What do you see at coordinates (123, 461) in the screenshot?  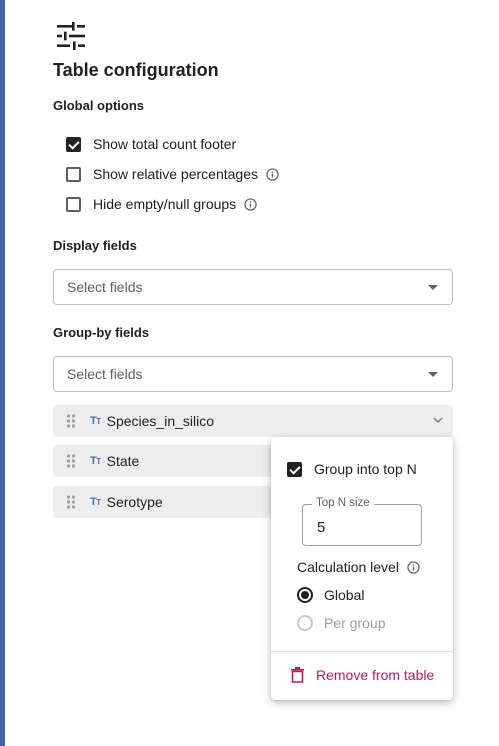 I see `field-name: State` at bounding box center [123, 461].